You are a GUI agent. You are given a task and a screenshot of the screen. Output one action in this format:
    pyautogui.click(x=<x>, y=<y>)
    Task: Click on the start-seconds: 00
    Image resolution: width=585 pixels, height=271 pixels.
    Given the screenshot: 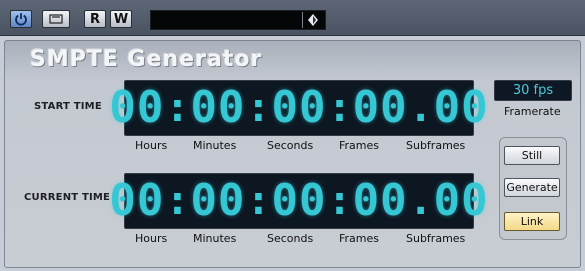 What is the action you would take?
    pyautogui.click(x=299, y=108)
    